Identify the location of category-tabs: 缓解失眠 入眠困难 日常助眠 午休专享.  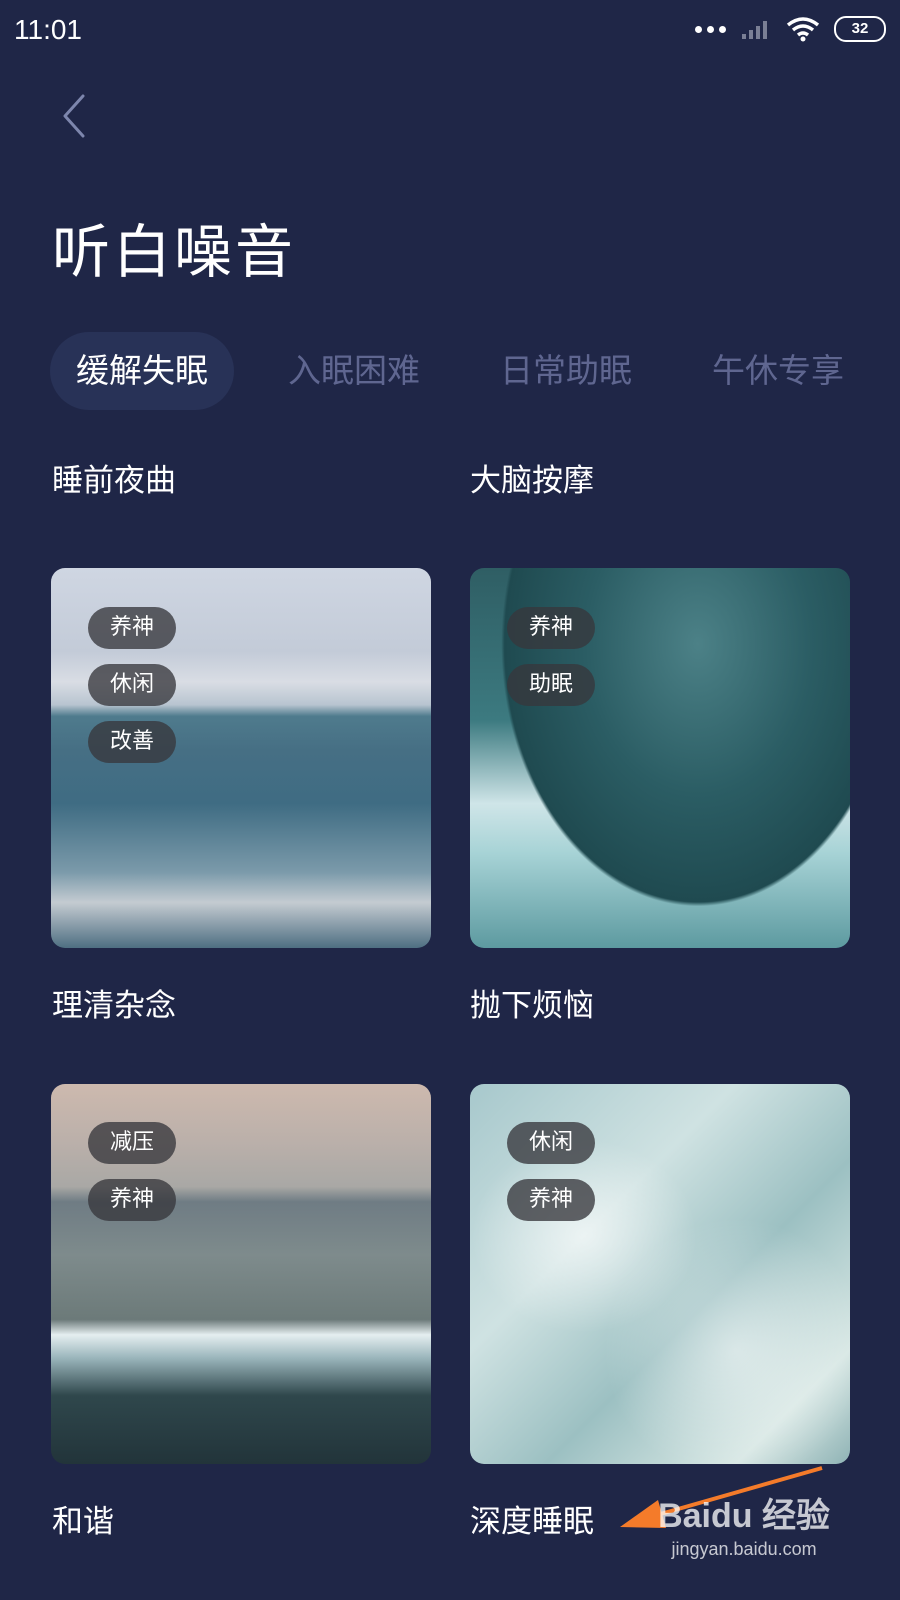
(475, 371).